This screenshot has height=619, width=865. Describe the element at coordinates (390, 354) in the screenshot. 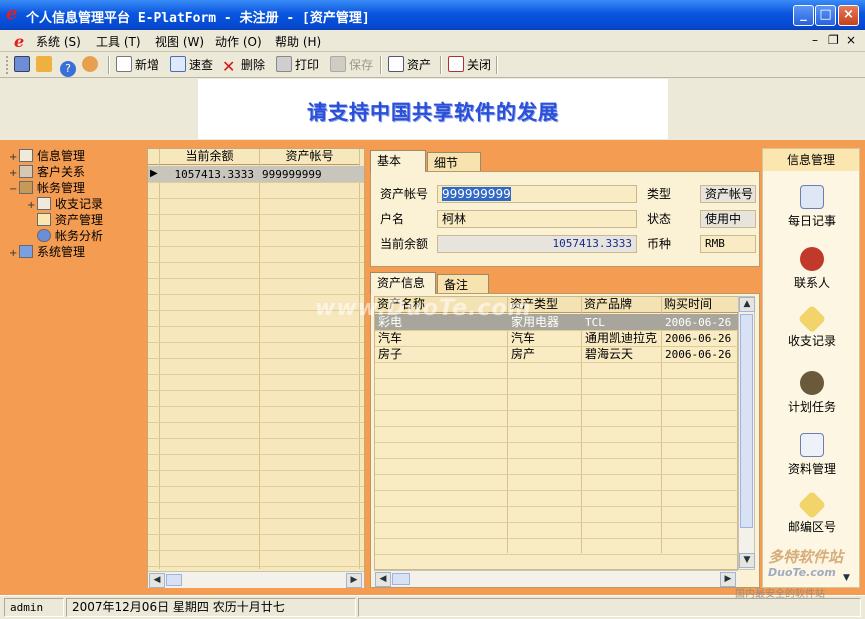

I see `cell-asset-name: 房子` at that location.